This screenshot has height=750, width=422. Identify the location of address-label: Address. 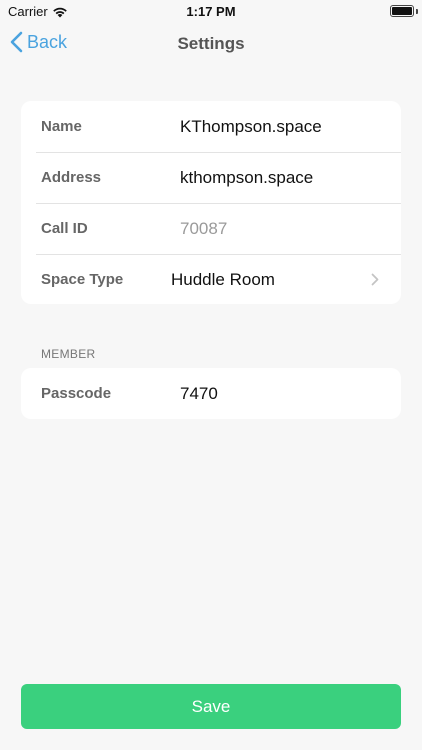
(71, 177).